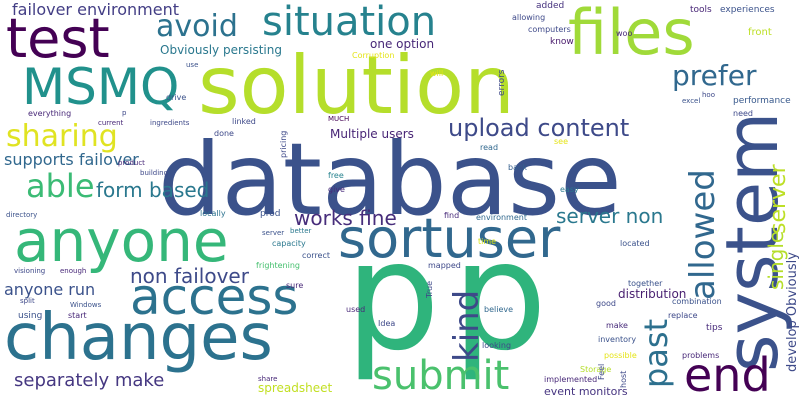 The width and height of the screenshot is (800, 400). I want to click on word: share, so click(268, 379).